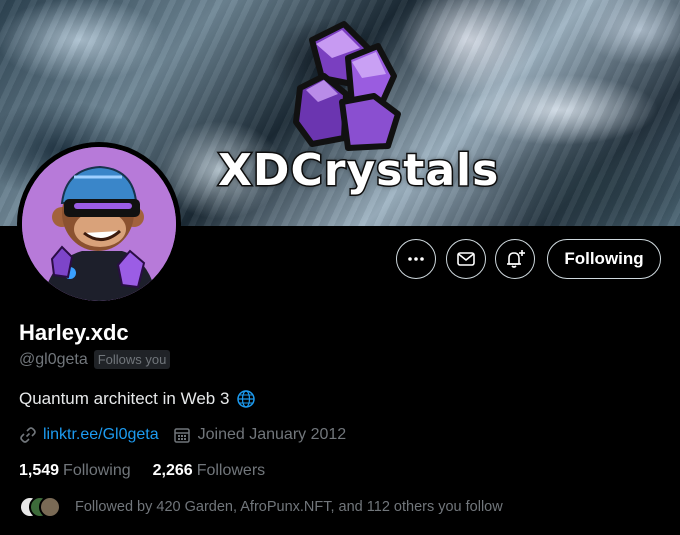 The width and height of the screenshot is (680, 535). What do you see at coordinates (172, 470) in the screenshot?
I see `followers-count: 2,266` at bounding box center [172, 470].